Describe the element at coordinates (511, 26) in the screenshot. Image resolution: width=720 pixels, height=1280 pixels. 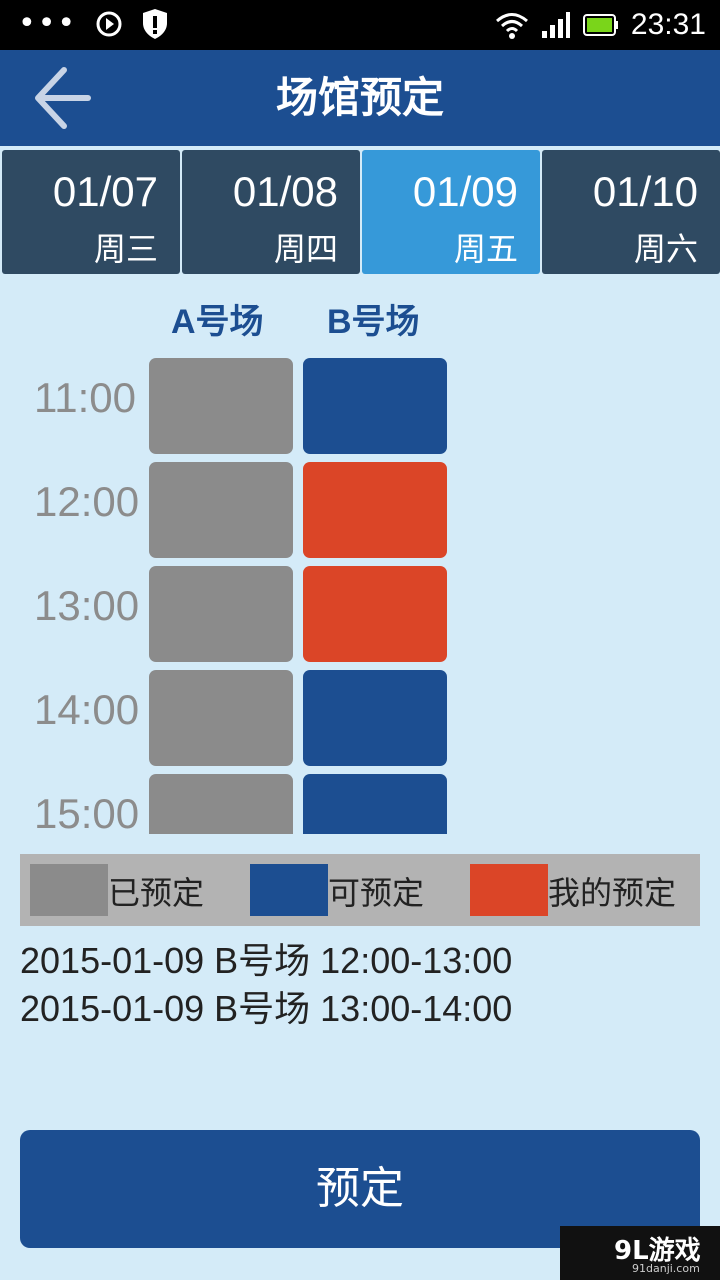
I see `wifi-icon` at that location.